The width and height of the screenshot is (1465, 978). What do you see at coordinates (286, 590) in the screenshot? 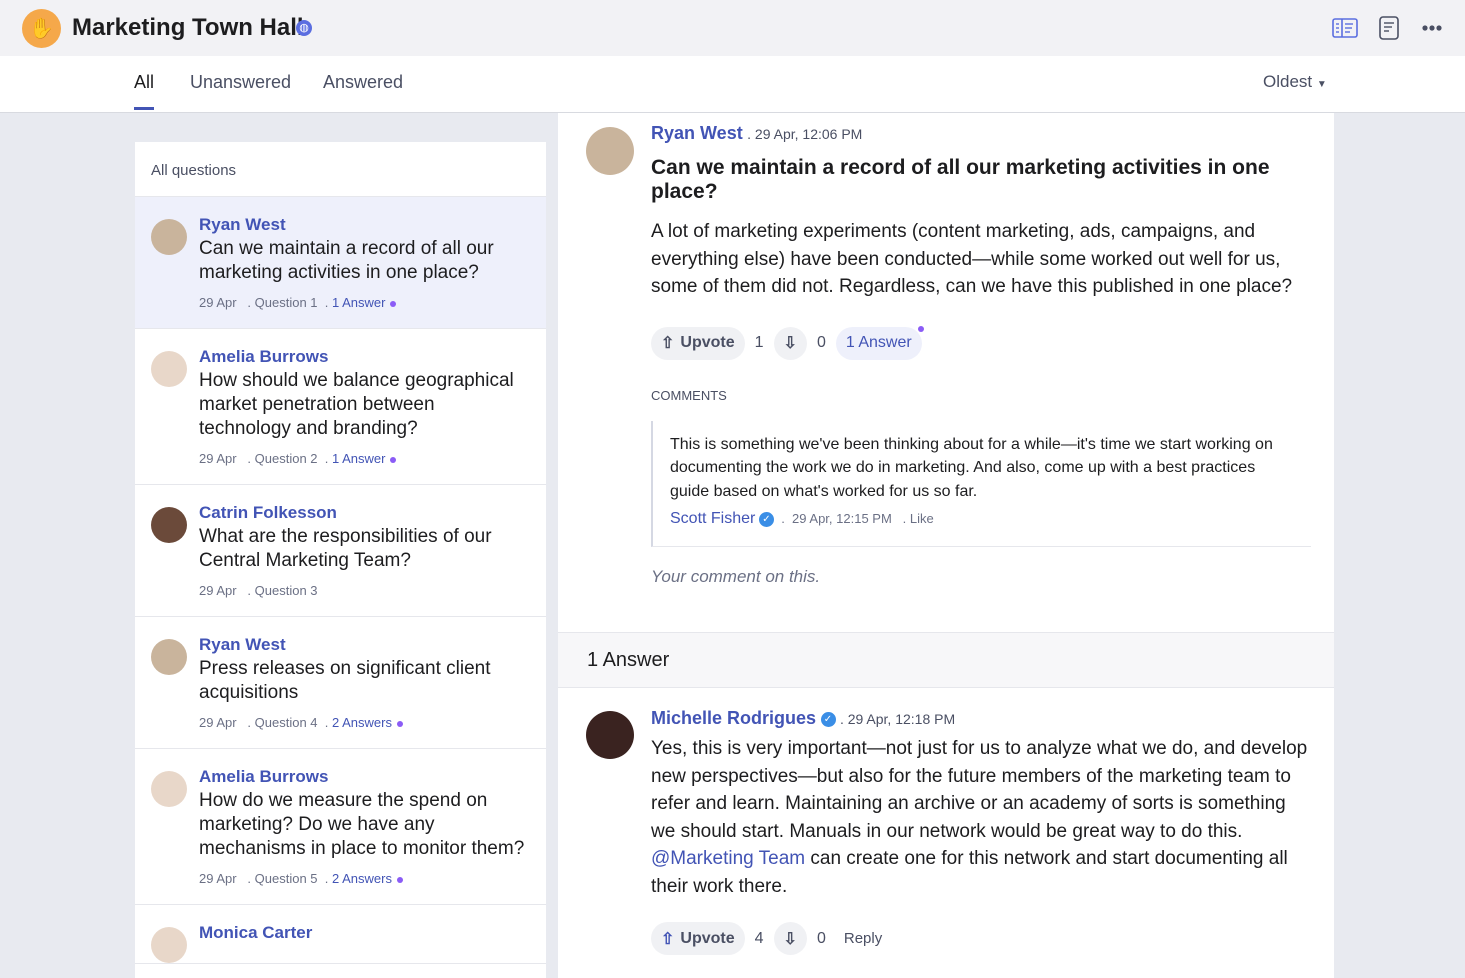
I see `question-number: Question 3` at bounding box center [286, 590].